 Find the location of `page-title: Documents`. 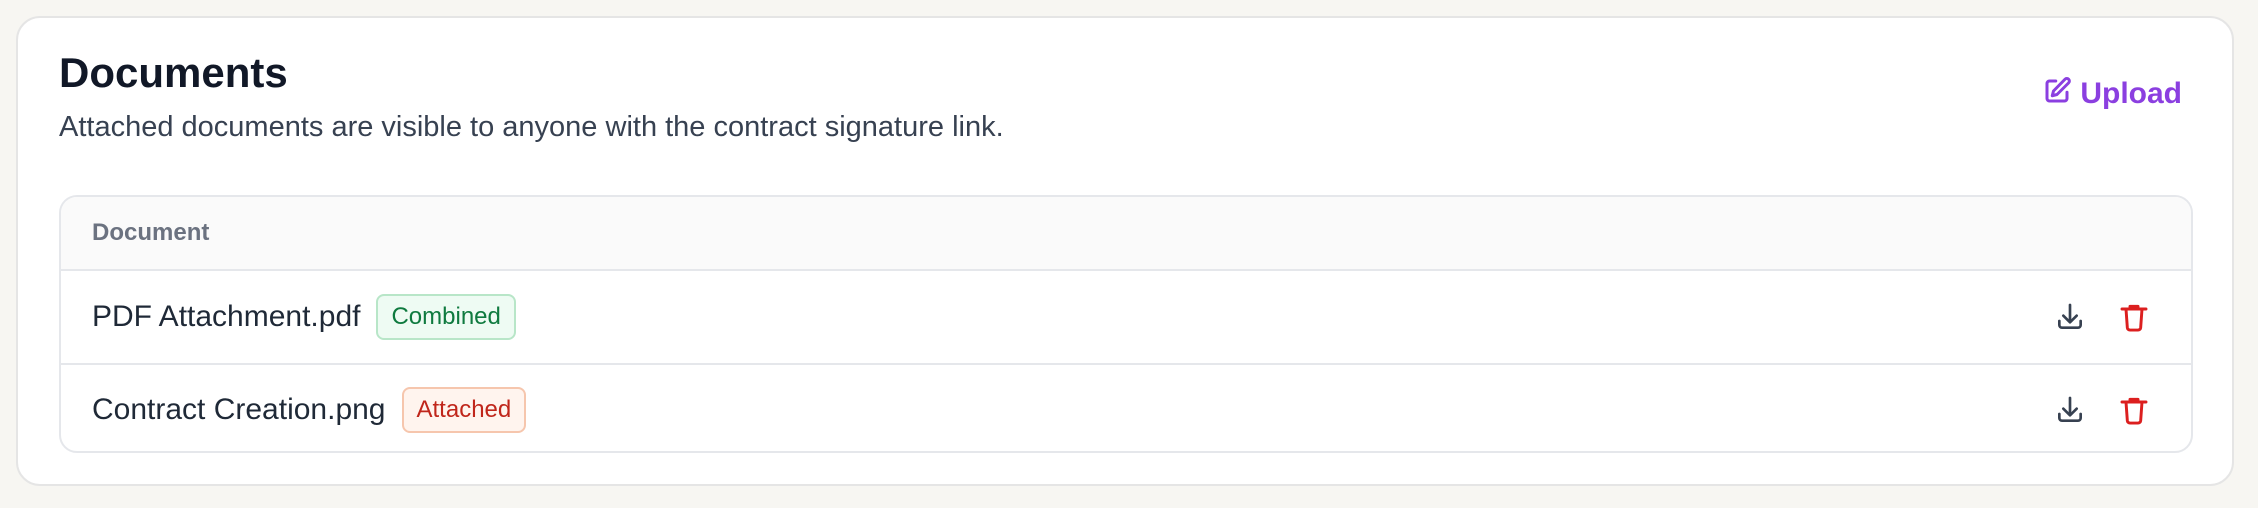

page-title: Documents is located at coordinates (173, 72).